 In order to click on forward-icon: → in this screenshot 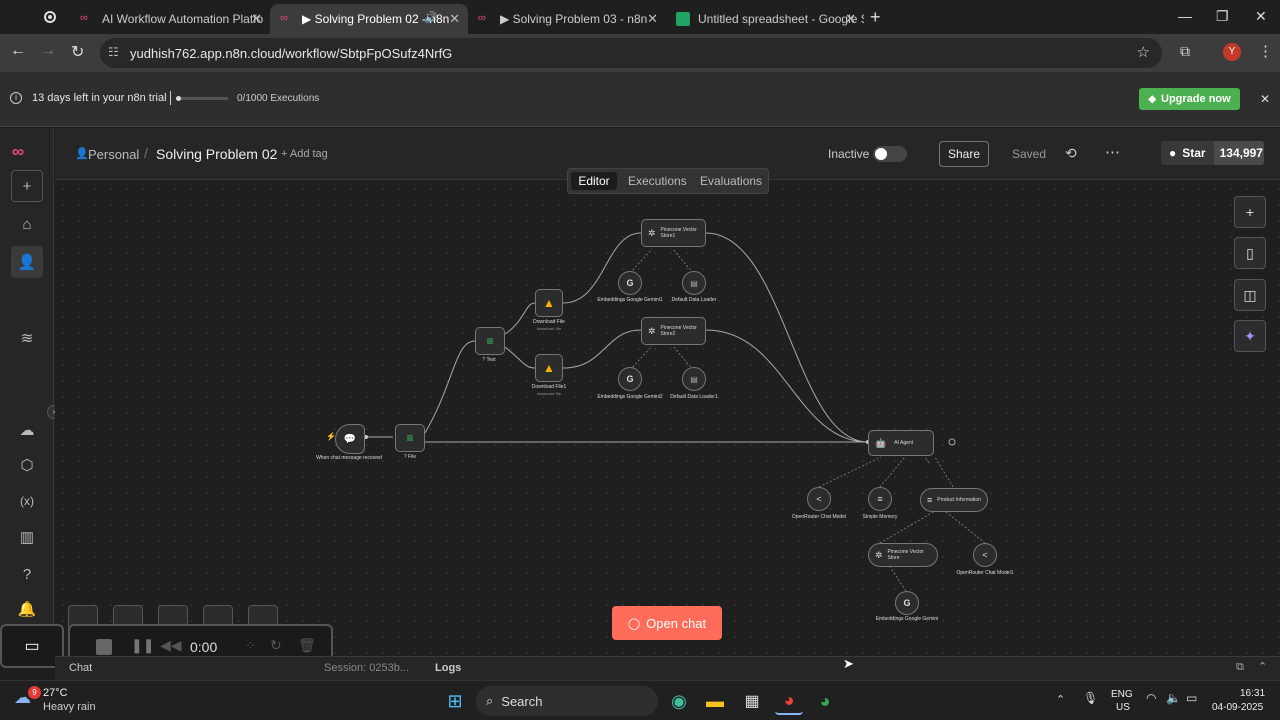, I will do `click(48, 51)`.